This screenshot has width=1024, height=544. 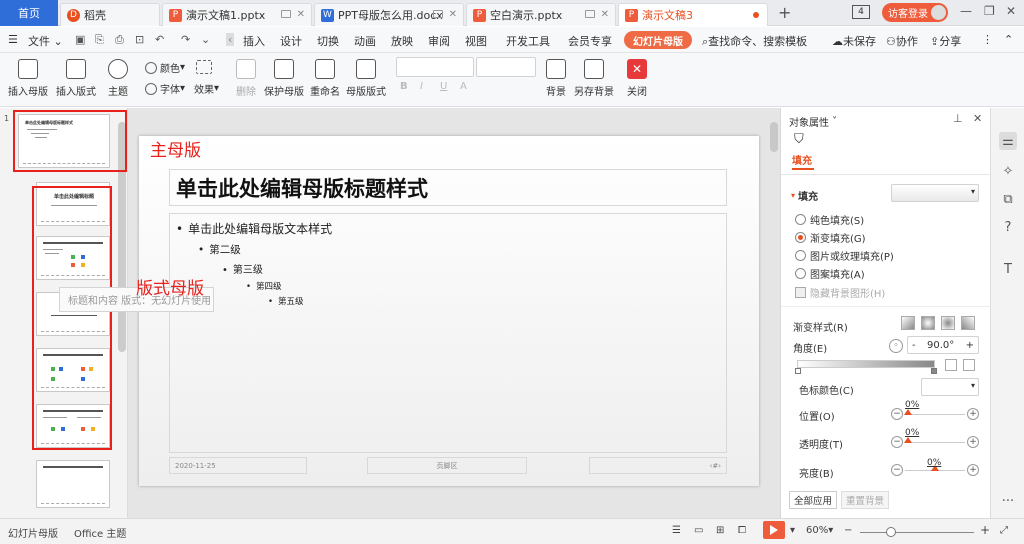 What do you see at coordinates (402, 41) in the screenshot?
I see `menu-slideshow: 放映` at bounding box center [402, 41].